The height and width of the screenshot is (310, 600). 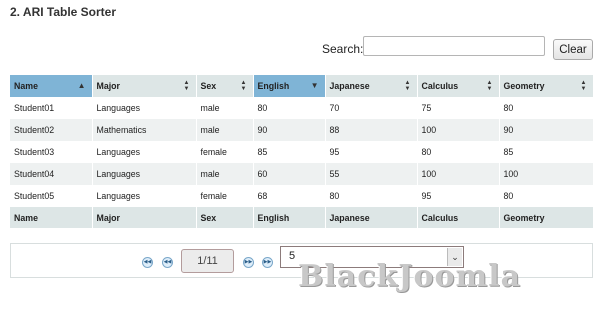 I want to click on table-cell: 60, so click(x=289, y=174).